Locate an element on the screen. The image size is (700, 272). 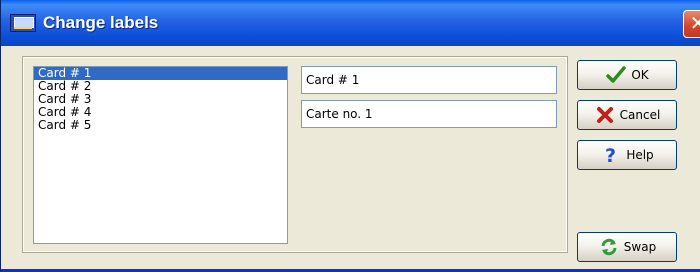
close-button: ✕ is located at coordinates (691, 24).